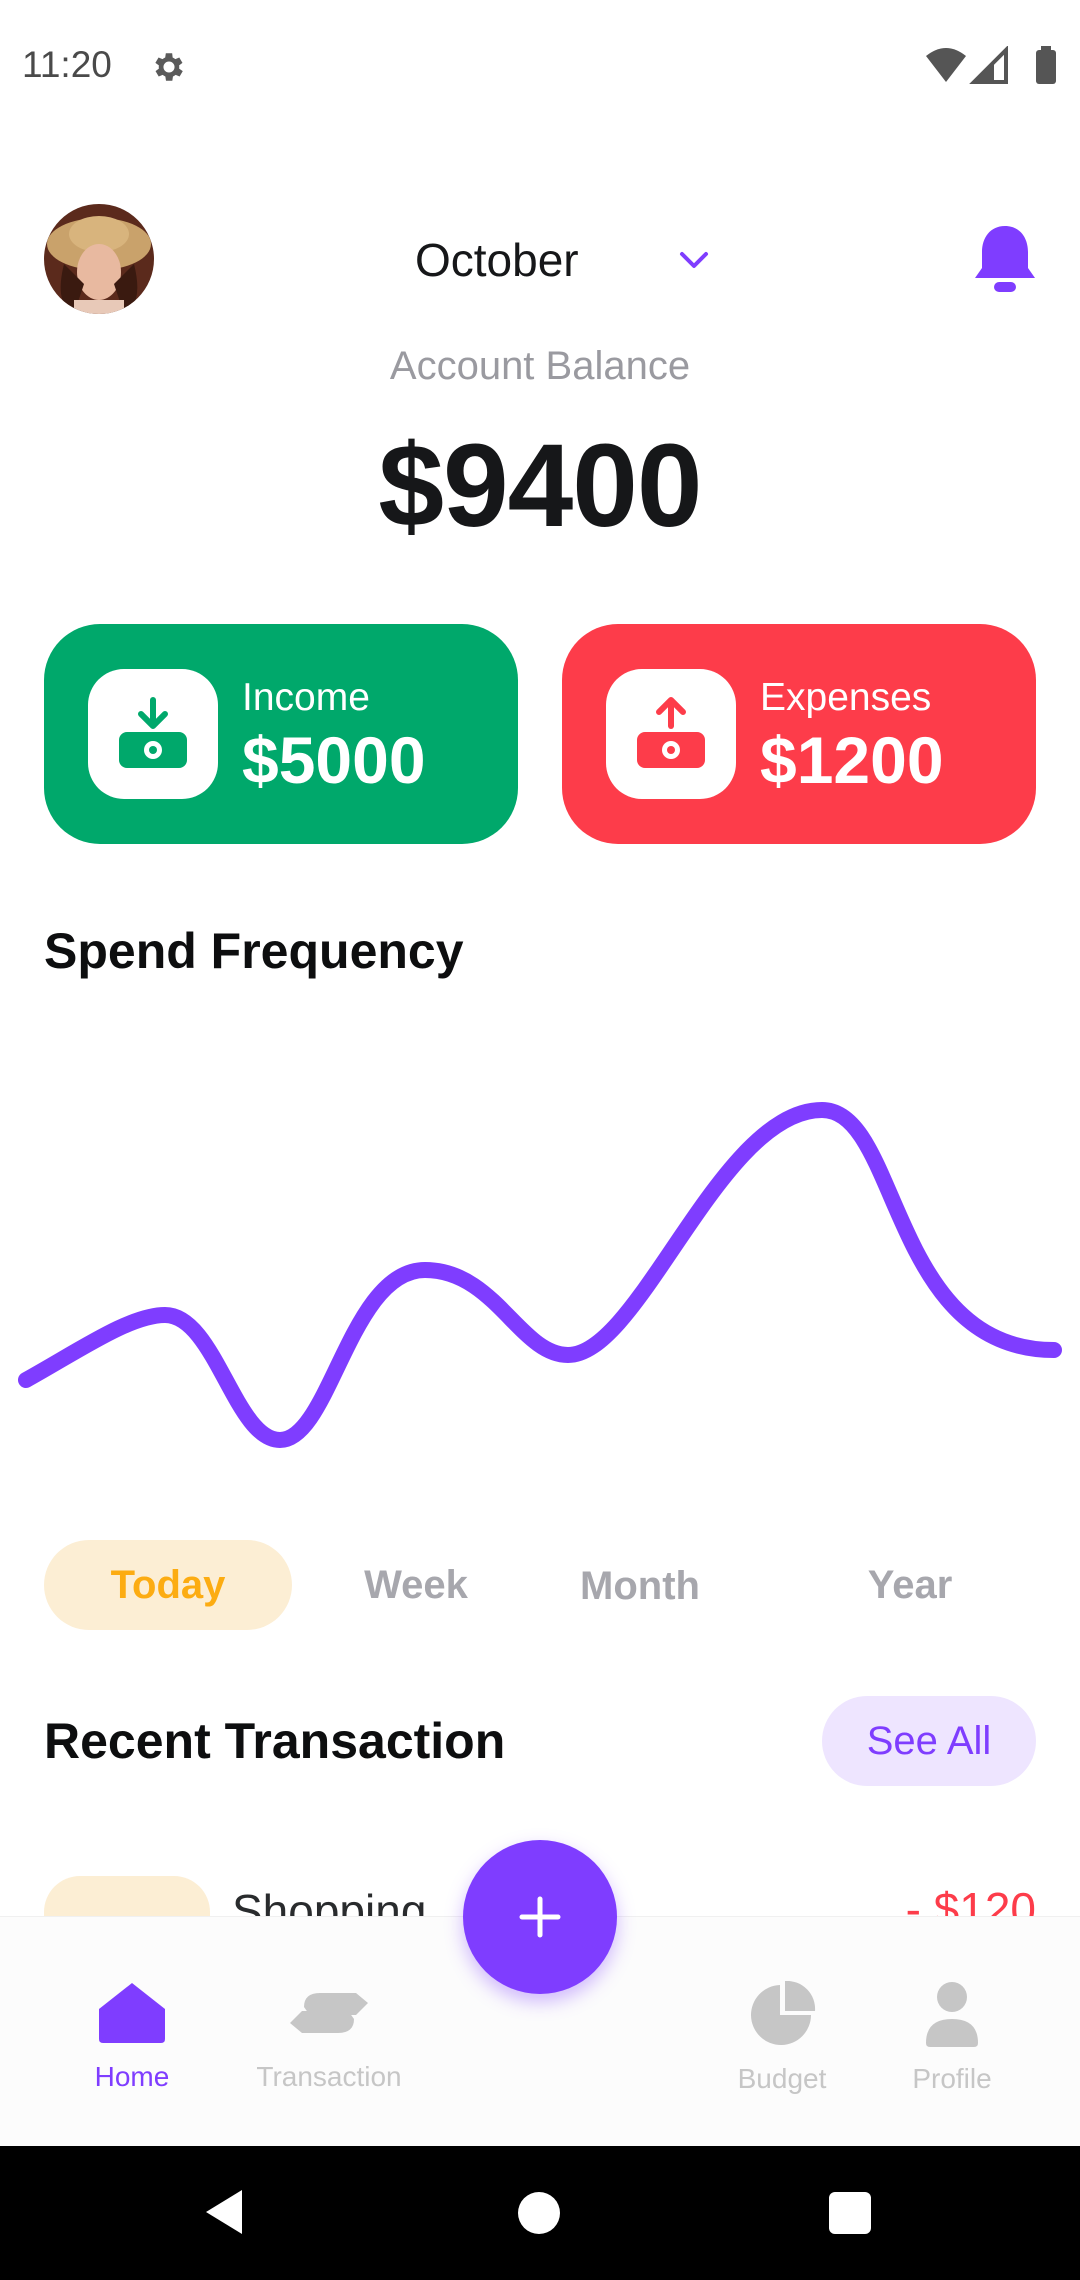 Image resolution: width=1080 pixels, height=2280 pixels. I want to click on status-icons, so click(991, 65).